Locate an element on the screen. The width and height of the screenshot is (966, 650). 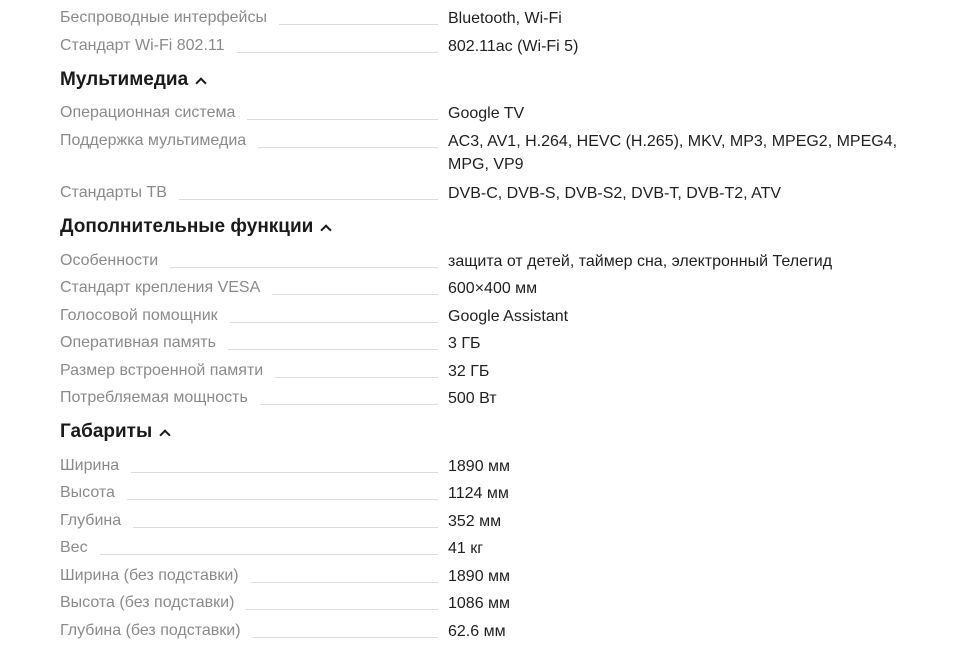
section-title-text: Дополнительные функции is located at coordinates (187, 226).